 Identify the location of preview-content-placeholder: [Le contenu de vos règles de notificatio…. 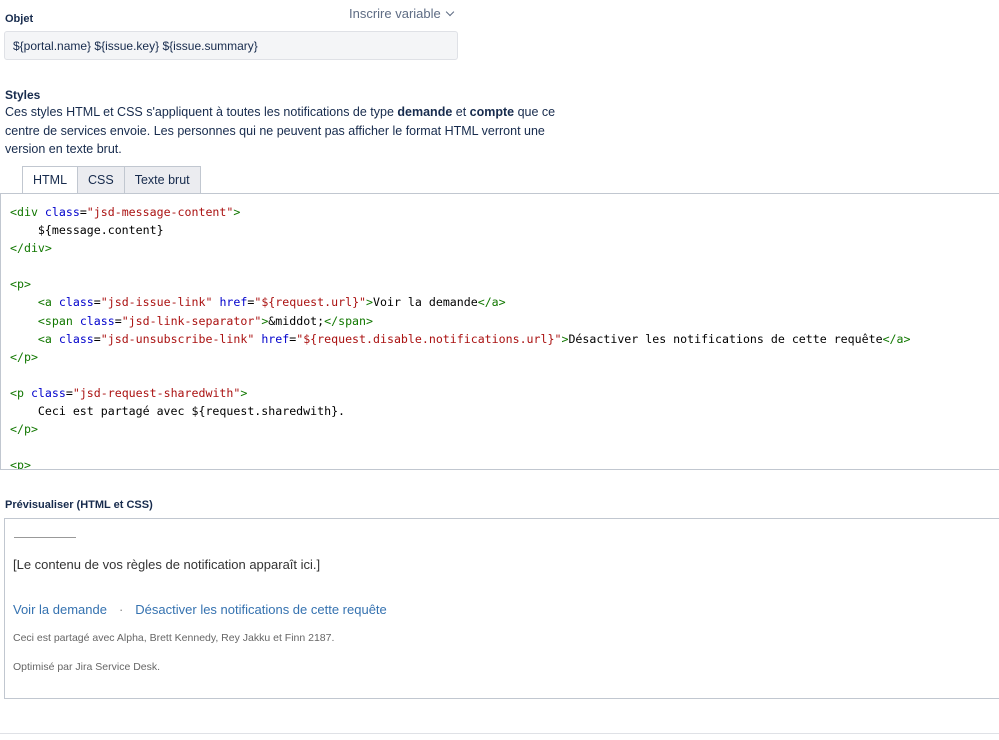
(167, 564).